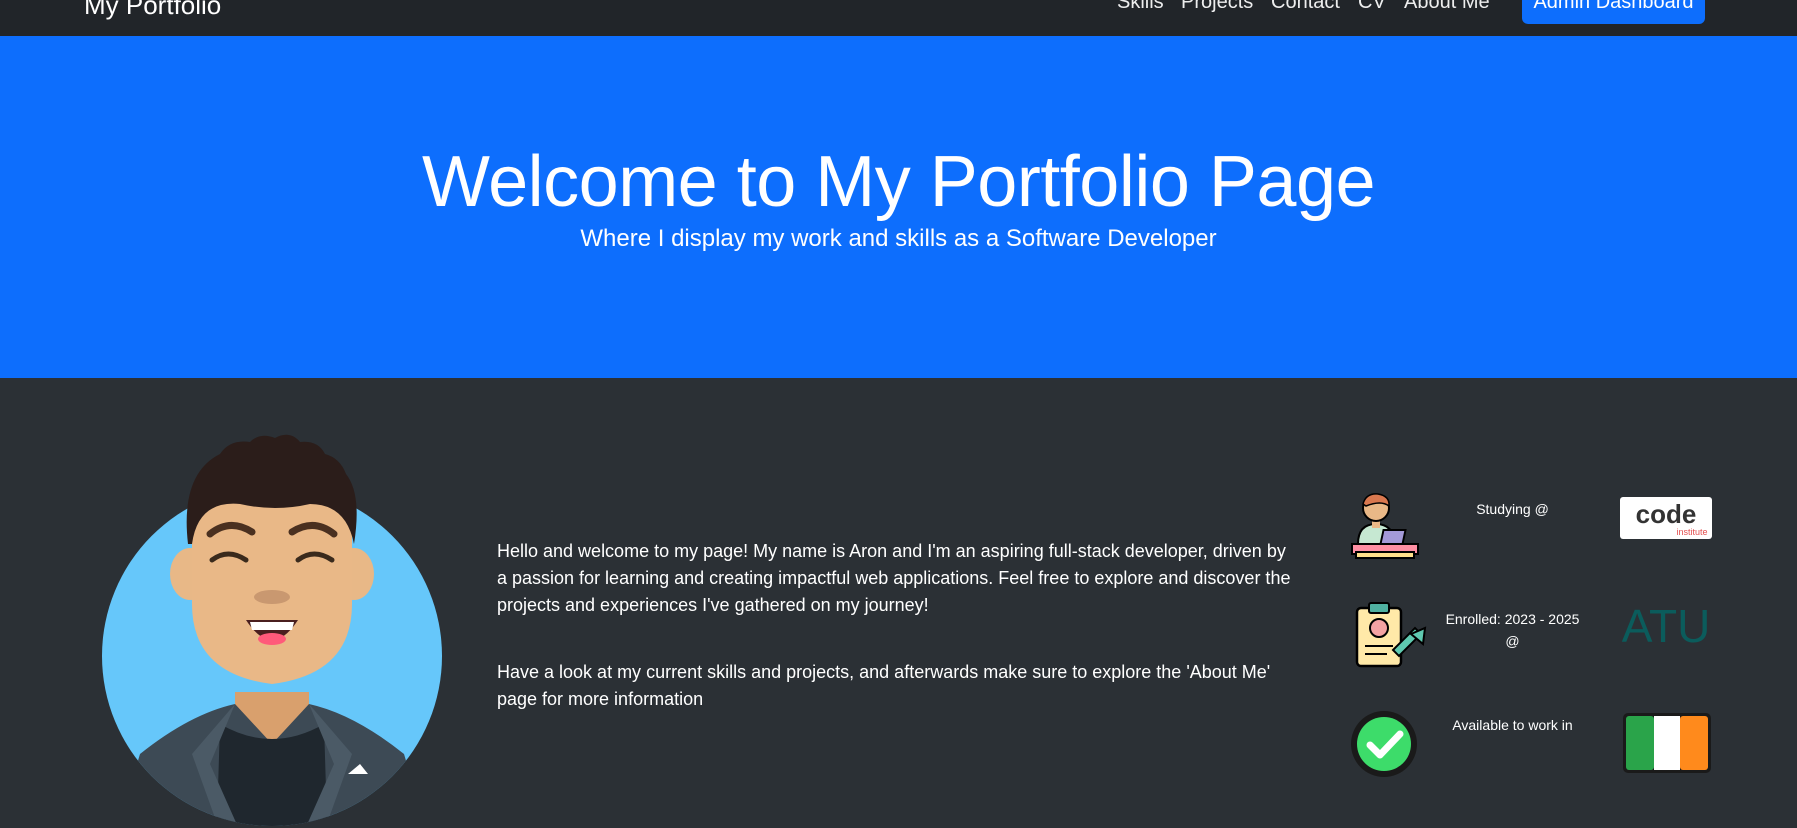  What do you see at coordinates (272, 630) in the screenshot?
I see `avatar-illustration` at bounding box center [272, 630].